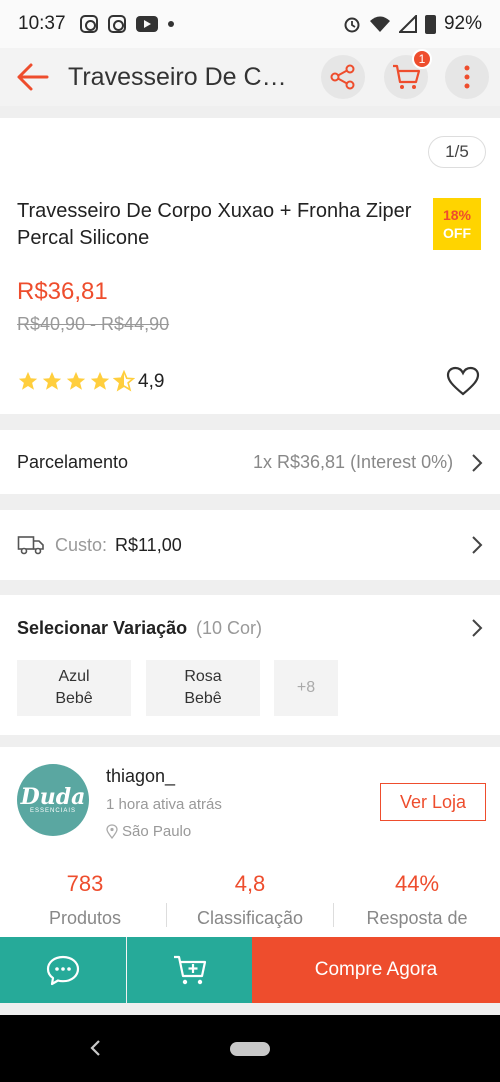 The height and width of the screenshot is (1082, 500). I want to click on shop-logo-subtext: ESSENCIAIS, so click(52, 811).